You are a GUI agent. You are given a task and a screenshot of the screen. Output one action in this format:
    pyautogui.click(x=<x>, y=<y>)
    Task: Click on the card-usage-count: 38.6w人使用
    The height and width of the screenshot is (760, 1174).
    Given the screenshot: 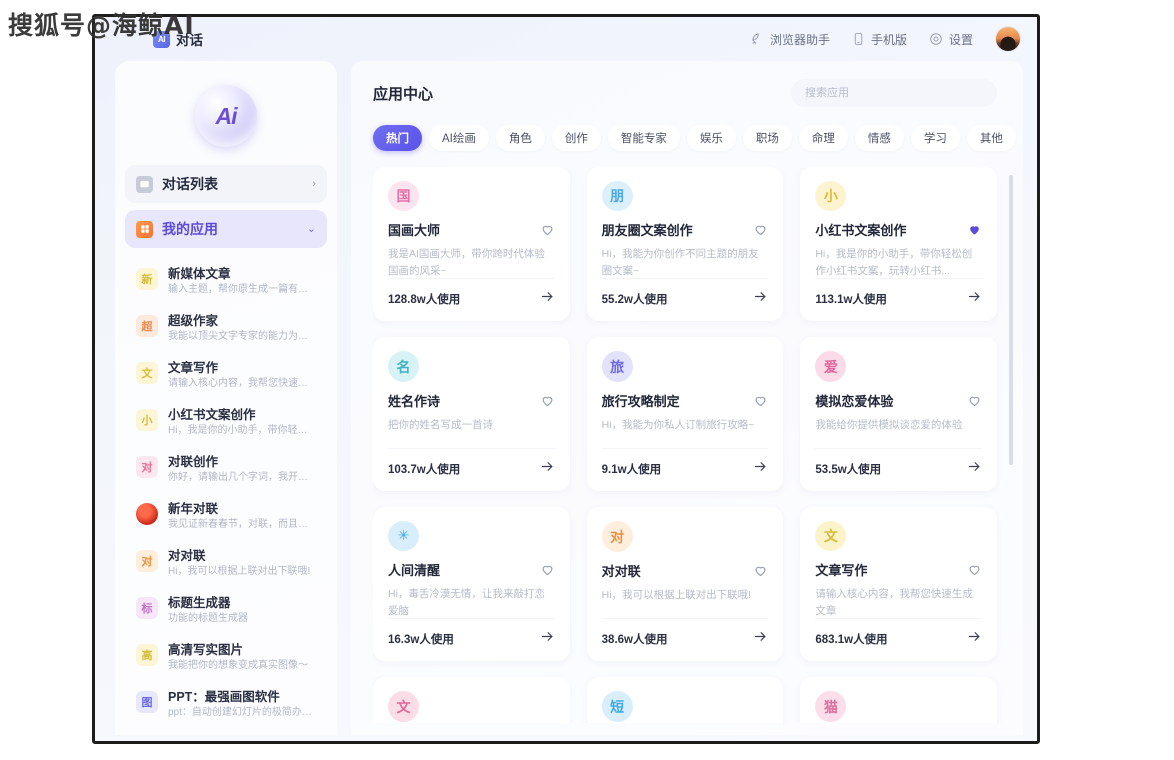 What is the action you would take?
    pyautogui.click(x=634, y=640)
    